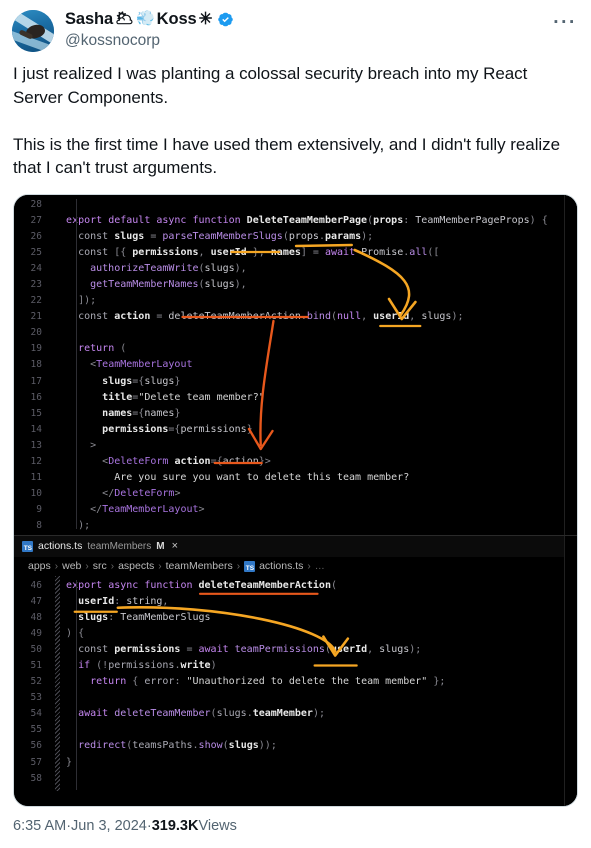 Image resolution: width=591 pixels, height=848 pixels. What do you see at coordinates (570, 670) in the screenshot?
I see `code-scrollbar-bottom` at bounding box center [570, 670].